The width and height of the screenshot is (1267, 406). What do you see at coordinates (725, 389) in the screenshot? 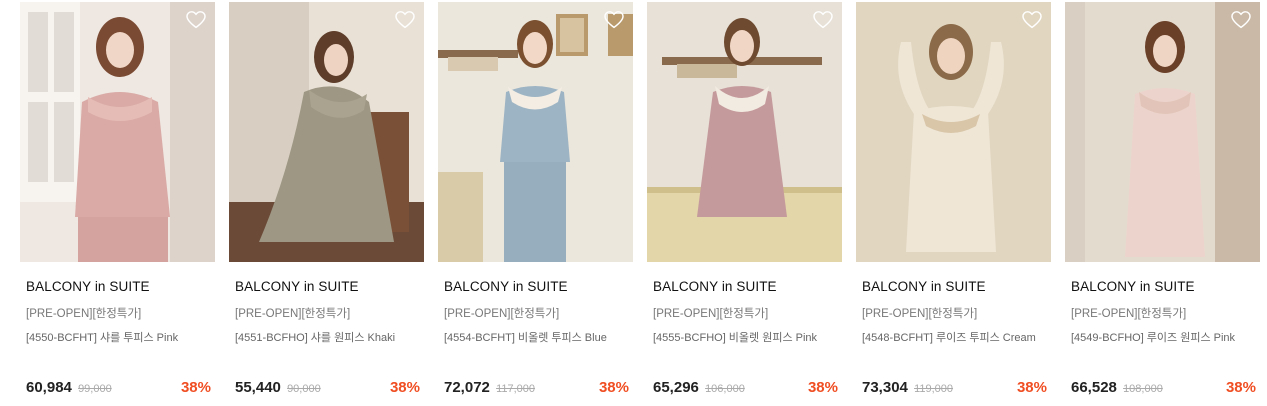
I see `original-price: 106,000` at bounding box center [725, 389].